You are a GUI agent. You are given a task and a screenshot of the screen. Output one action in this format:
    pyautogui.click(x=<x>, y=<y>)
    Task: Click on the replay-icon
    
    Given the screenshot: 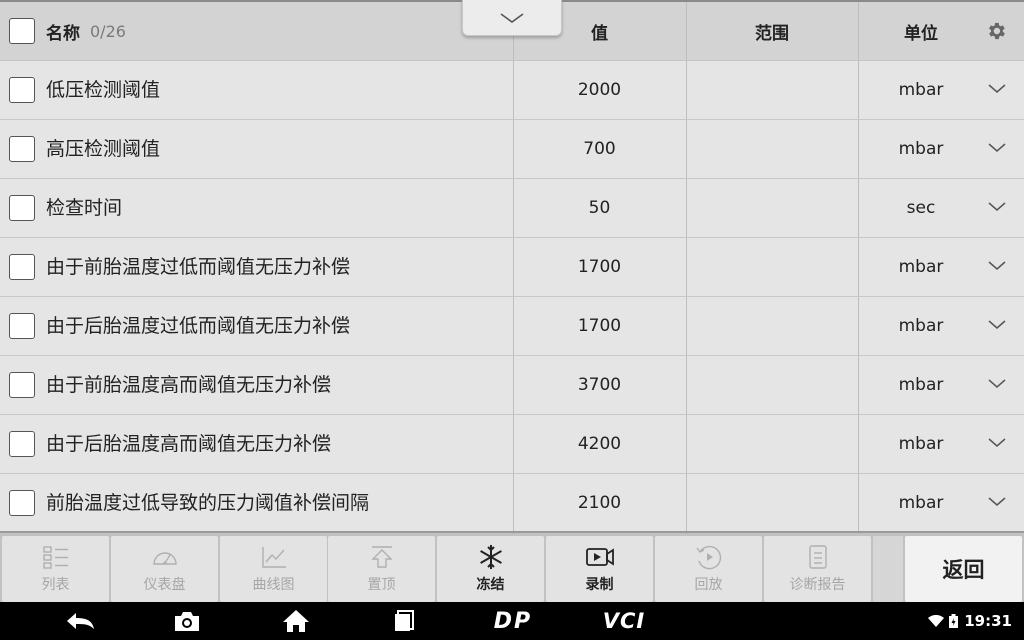 What is the action you would take?
    pyautogui.click(x=708, y=557)
    